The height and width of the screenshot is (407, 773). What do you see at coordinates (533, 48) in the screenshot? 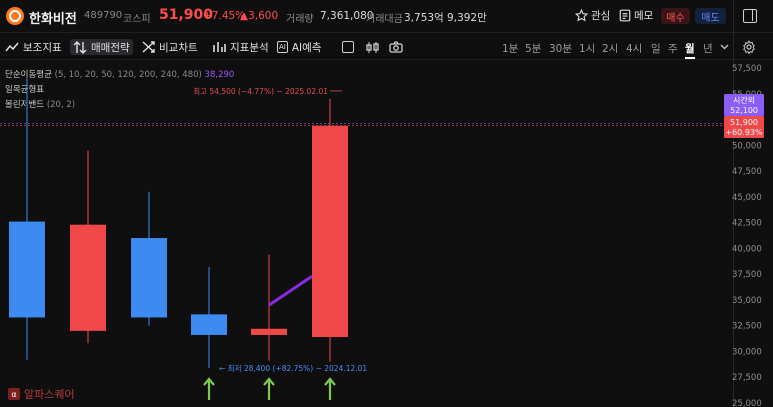
I see `timeframe-5m: 5분` at bounding box center [533, 48].